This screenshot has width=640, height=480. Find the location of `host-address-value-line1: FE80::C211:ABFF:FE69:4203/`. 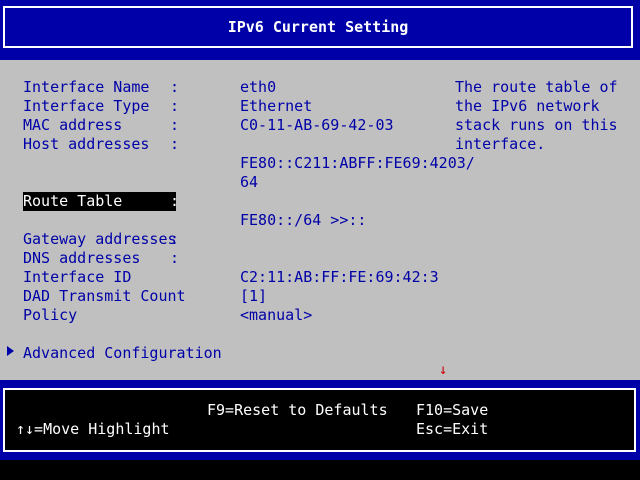

host-address-value-line1: FE80::C211:ABFF:FE69:4203/ is located at coordinates (357, 163).